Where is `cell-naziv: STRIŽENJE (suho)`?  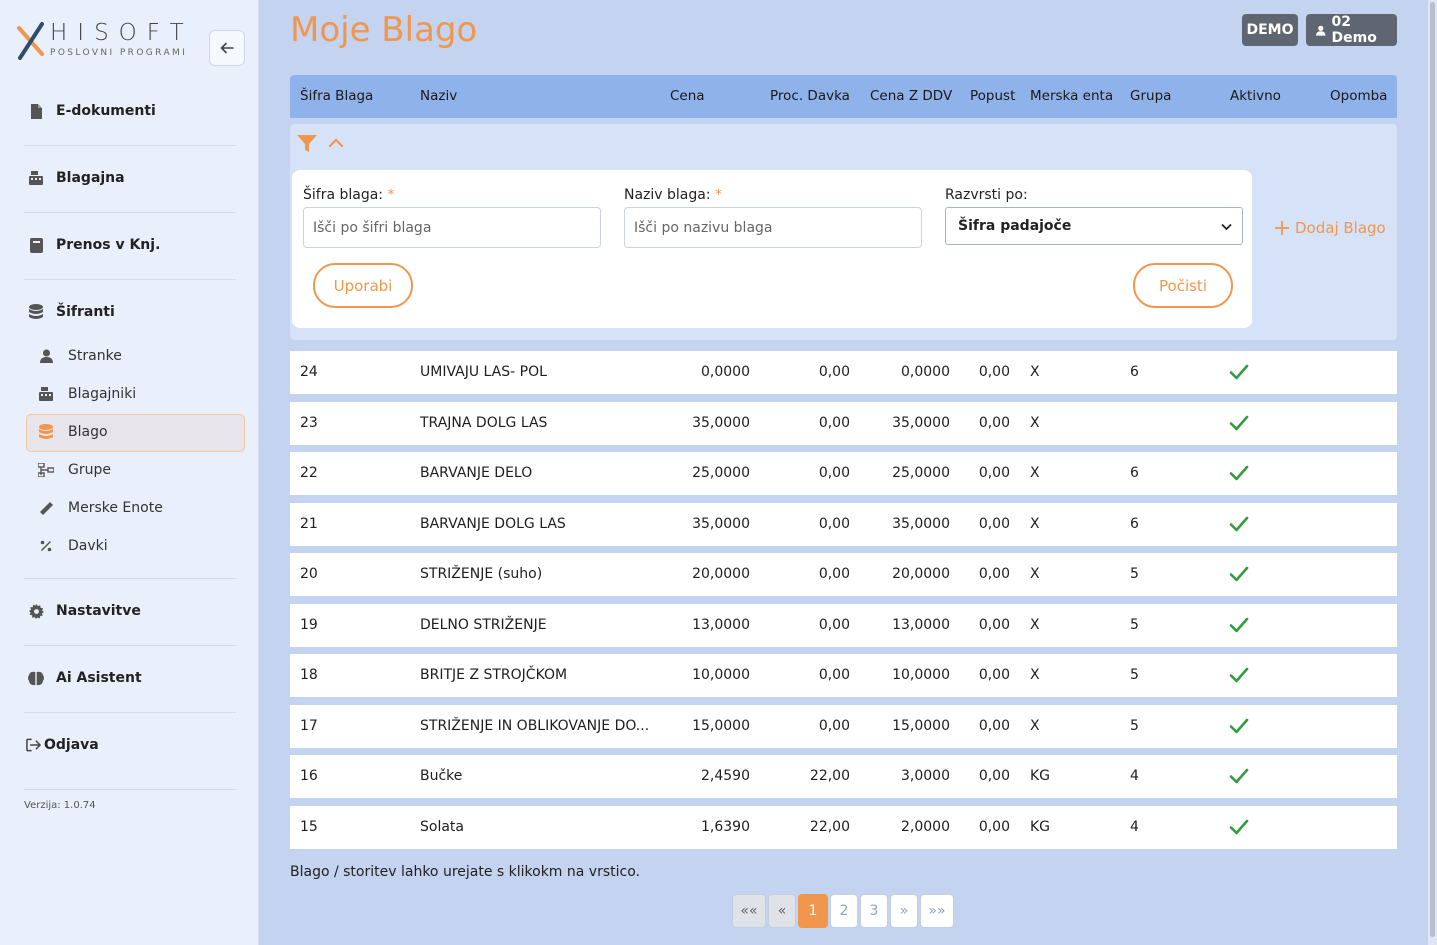 cell-naziv: STRIŽENJE (suho) is located at coordinates (481, 574).